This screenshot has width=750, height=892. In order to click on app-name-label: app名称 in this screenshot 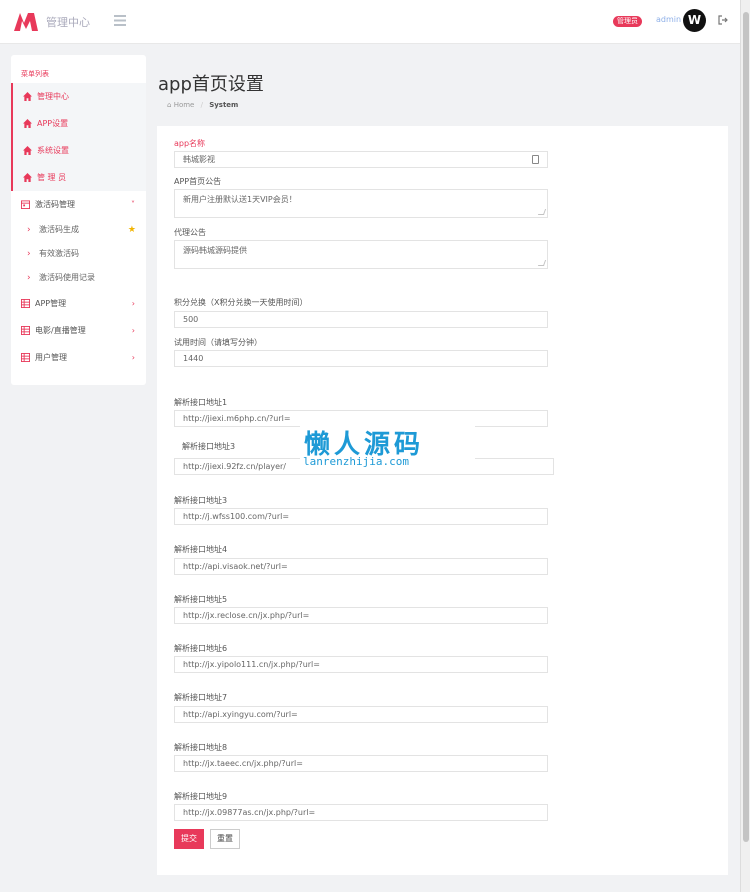, I will do `click(190, 143)`.